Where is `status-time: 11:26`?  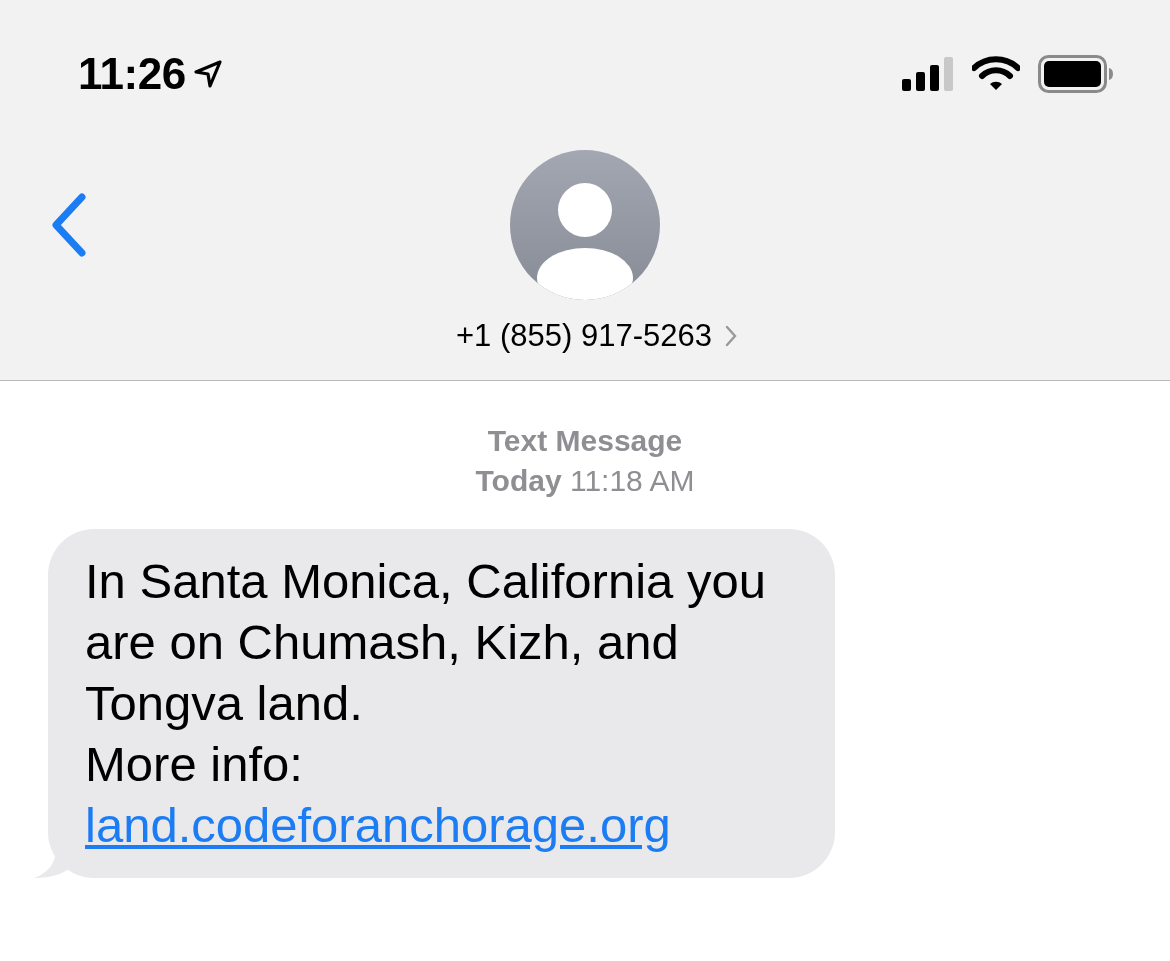
status-time: 11:26 is located at coordinates (132, 74).